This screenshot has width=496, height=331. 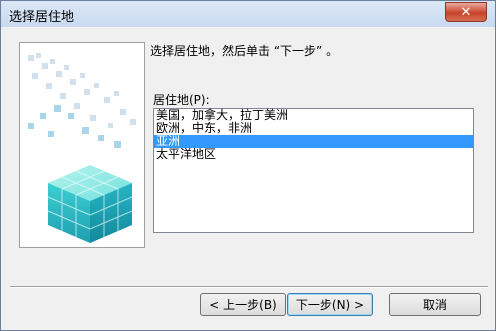 I want to click on cubes-illustration-icon, so click(x=82, y=148).